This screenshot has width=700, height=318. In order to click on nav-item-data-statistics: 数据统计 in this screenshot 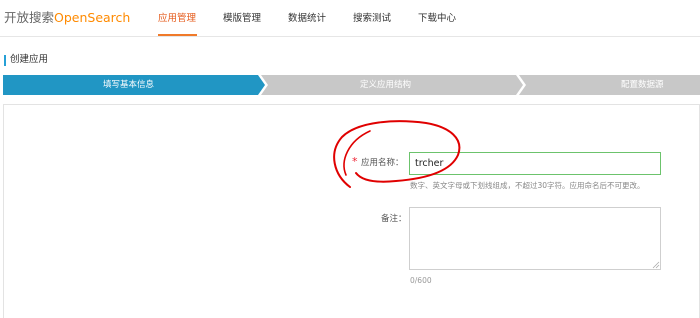, I will do `click(307, 19)`.